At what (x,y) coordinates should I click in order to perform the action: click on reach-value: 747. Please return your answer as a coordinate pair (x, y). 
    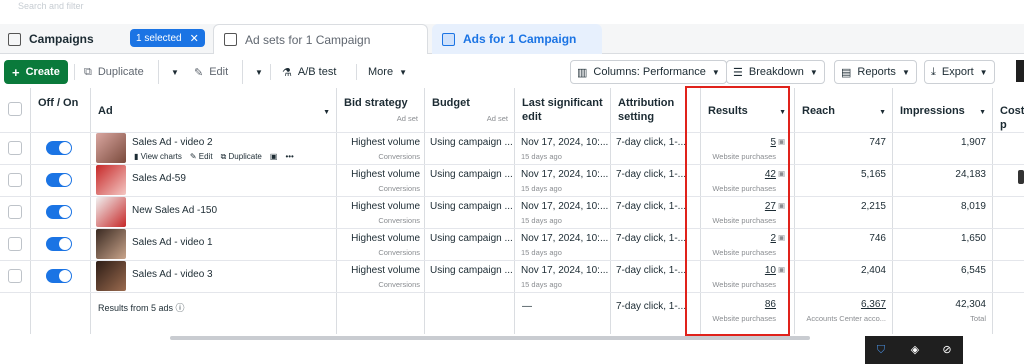
    Looking at the image, I should click on (877, 142).